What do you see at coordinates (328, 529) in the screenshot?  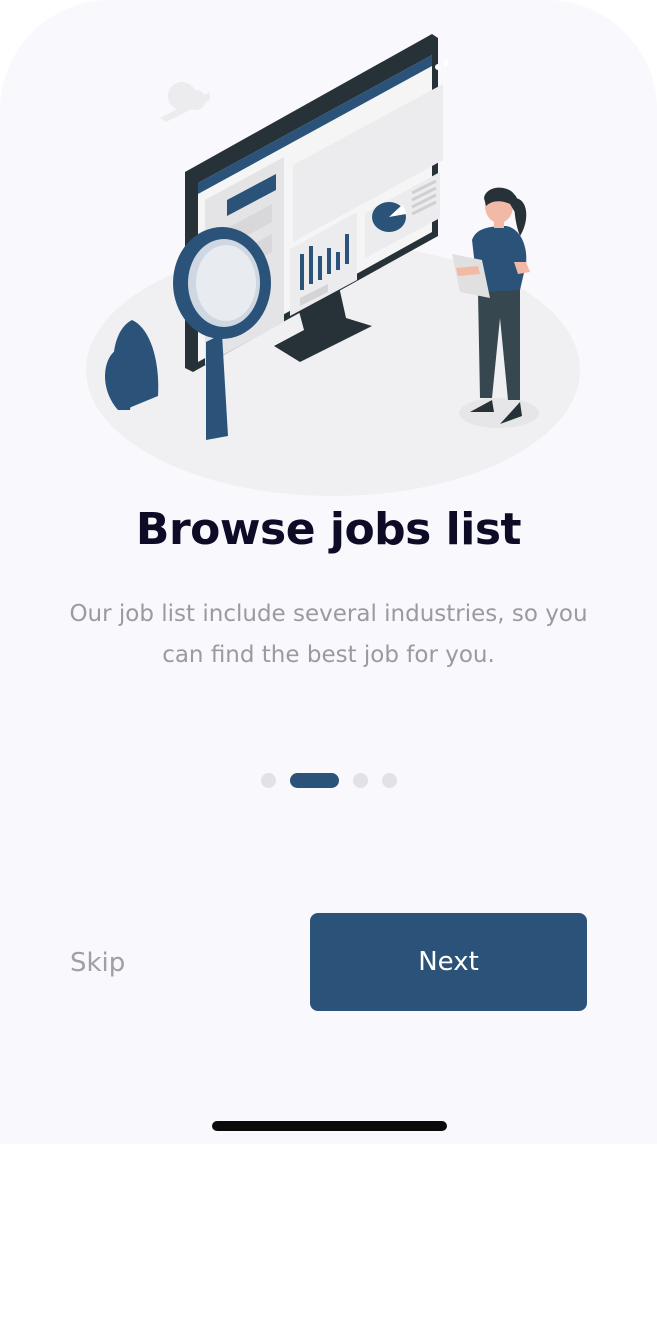 I see `page-title: Browse jobs list` at bounding box center [328, 529].